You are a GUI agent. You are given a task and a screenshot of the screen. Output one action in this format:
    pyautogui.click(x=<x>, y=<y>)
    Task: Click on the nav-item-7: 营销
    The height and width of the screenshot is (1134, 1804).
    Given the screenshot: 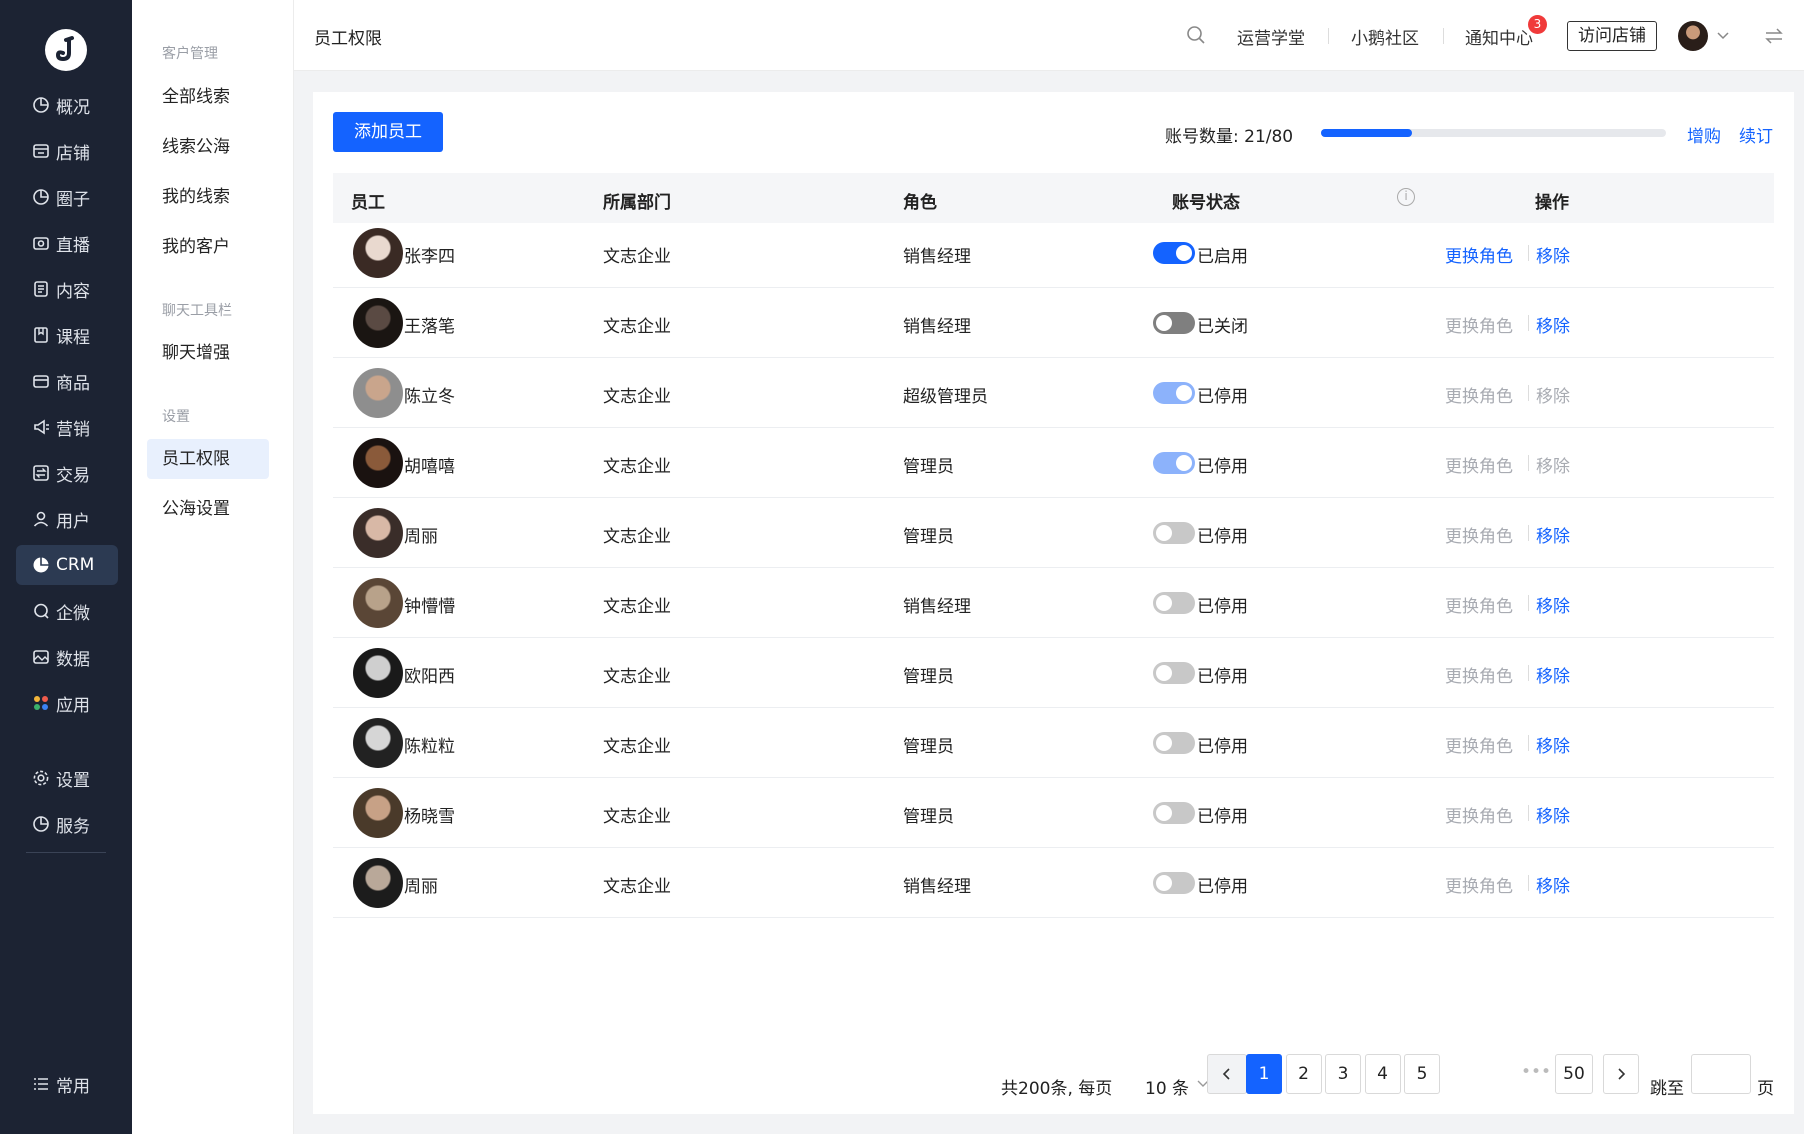 What is the action you would take?
    pyautogui.click(x=67, y=427)
    